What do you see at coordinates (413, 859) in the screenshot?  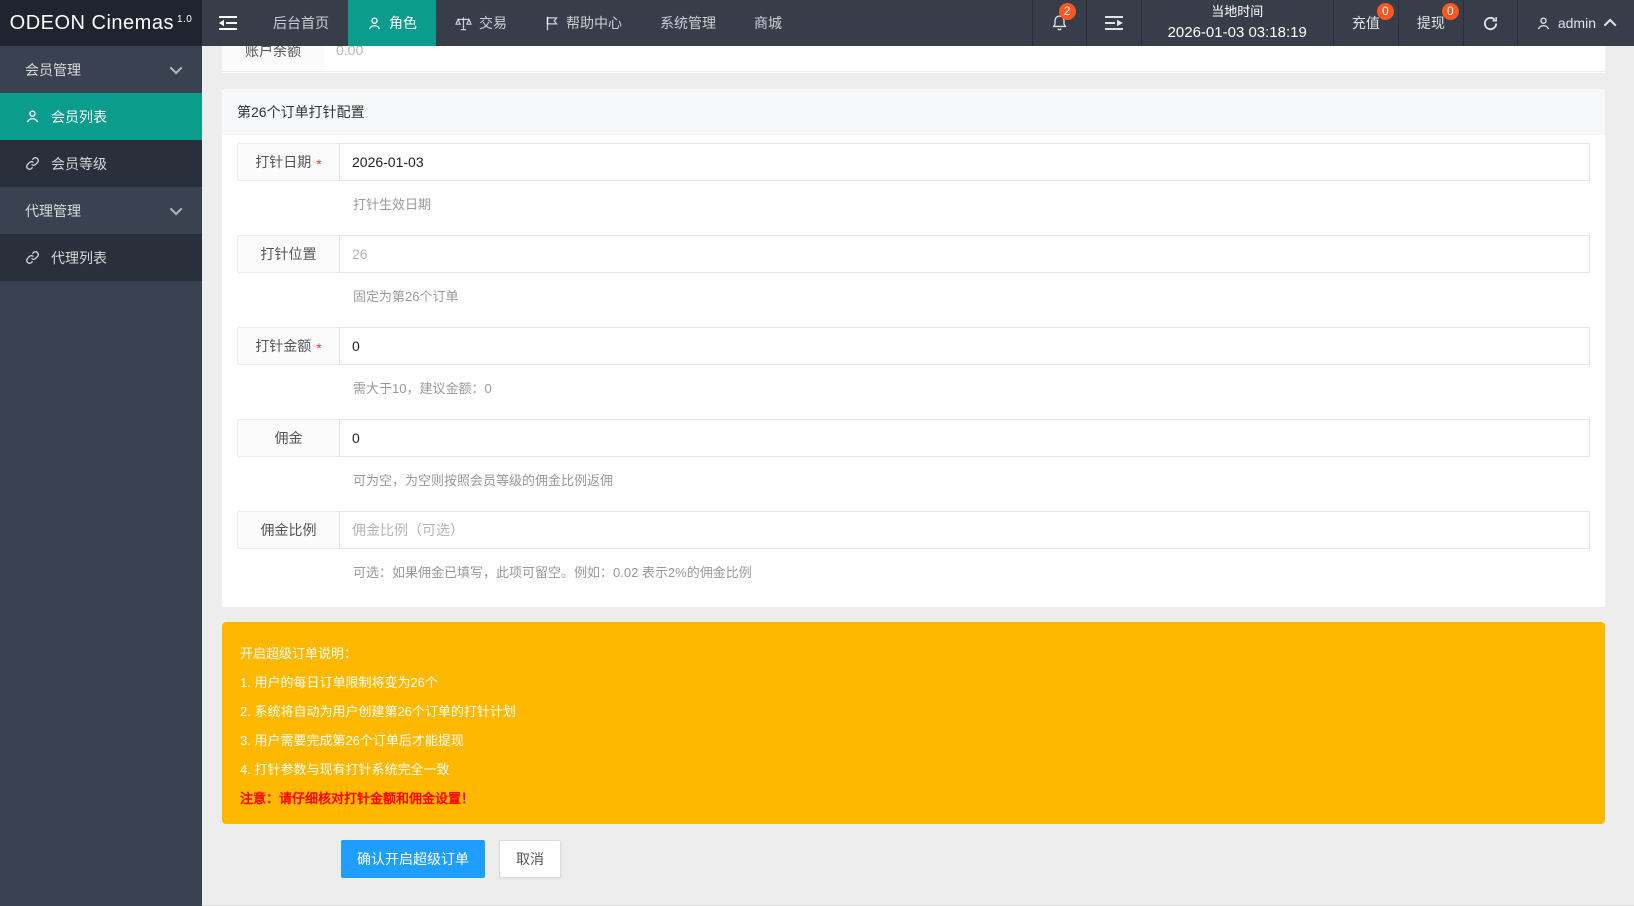 I see `confirm-super-order-button: 确认开启超级订单` at bounding box center [413, 859].